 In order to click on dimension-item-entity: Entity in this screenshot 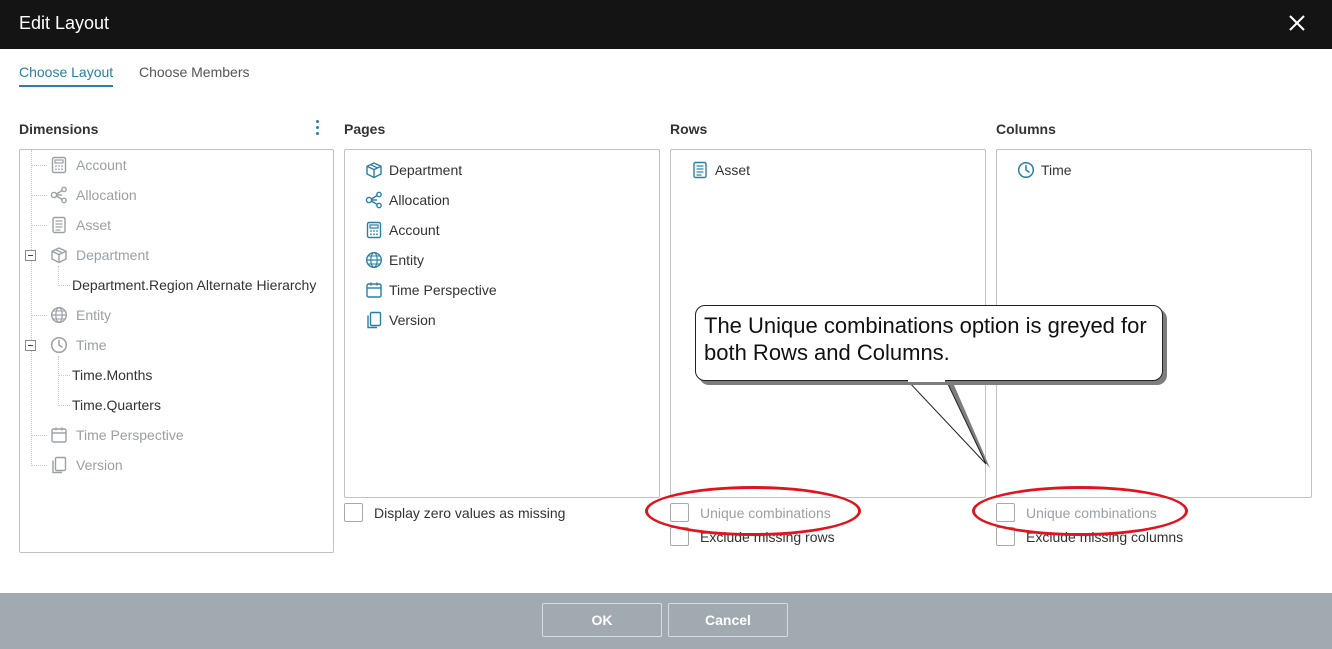, I will do `click(80, 315)`.